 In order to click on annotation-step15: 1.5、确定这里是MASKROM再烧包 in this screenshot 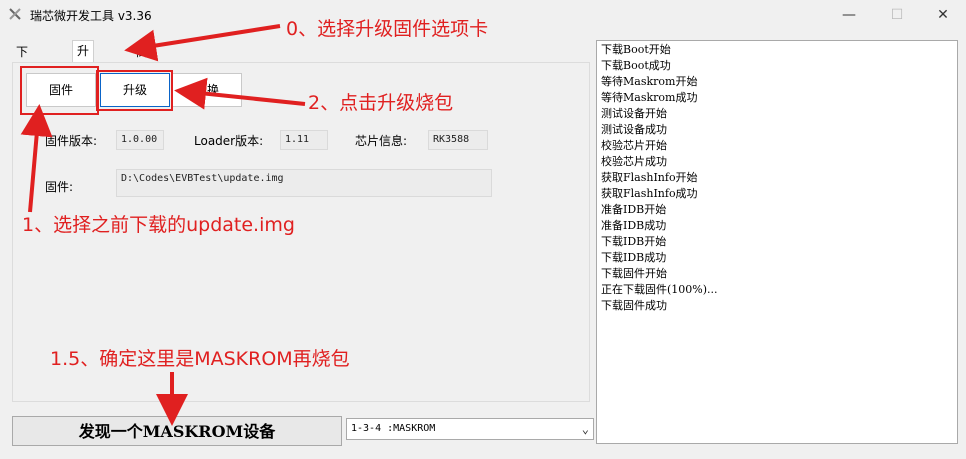, I will do `click(200, 359)`.